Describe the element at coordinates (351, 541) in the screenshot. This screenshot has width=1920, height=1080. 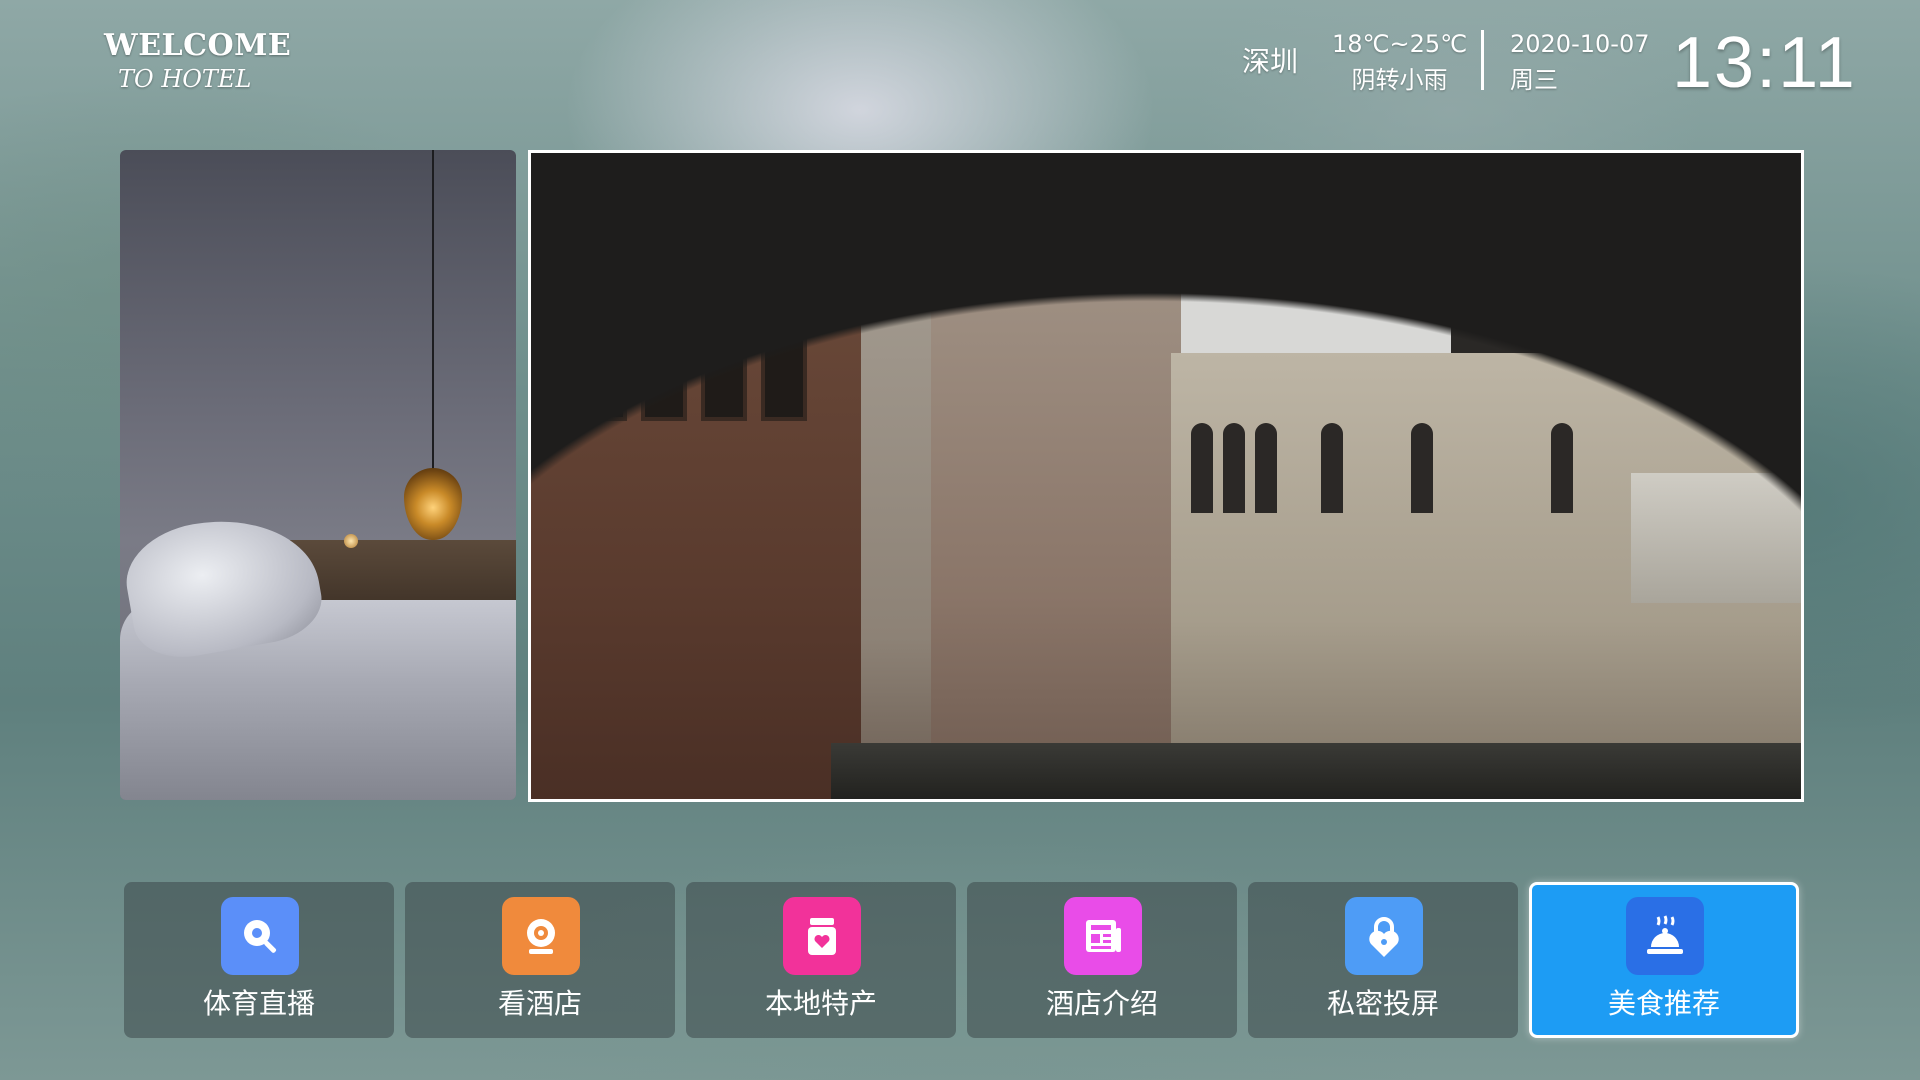
I see `wall-lamp` at that location.